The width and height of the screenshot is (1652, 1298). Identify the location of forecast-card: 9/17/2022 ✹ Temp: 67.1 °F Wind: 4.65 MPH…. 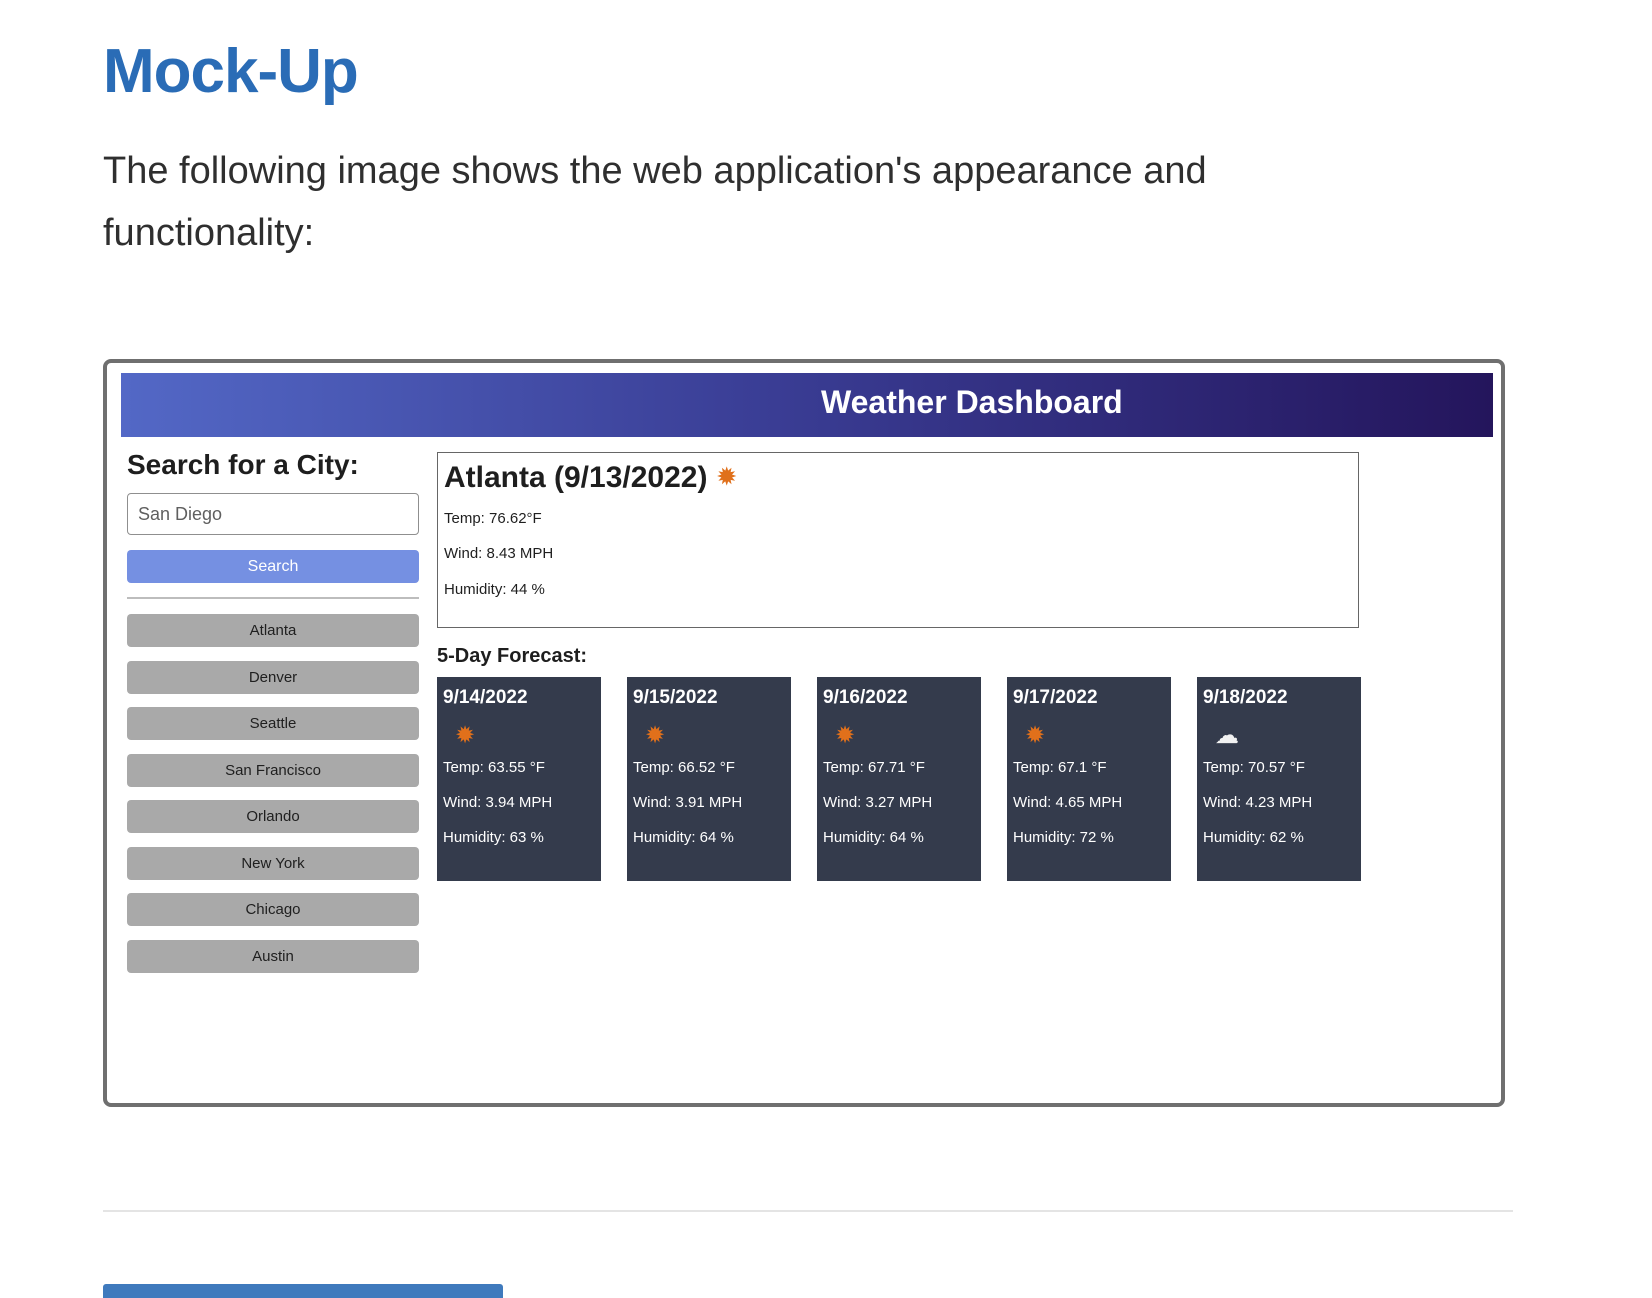
(1089, 779).